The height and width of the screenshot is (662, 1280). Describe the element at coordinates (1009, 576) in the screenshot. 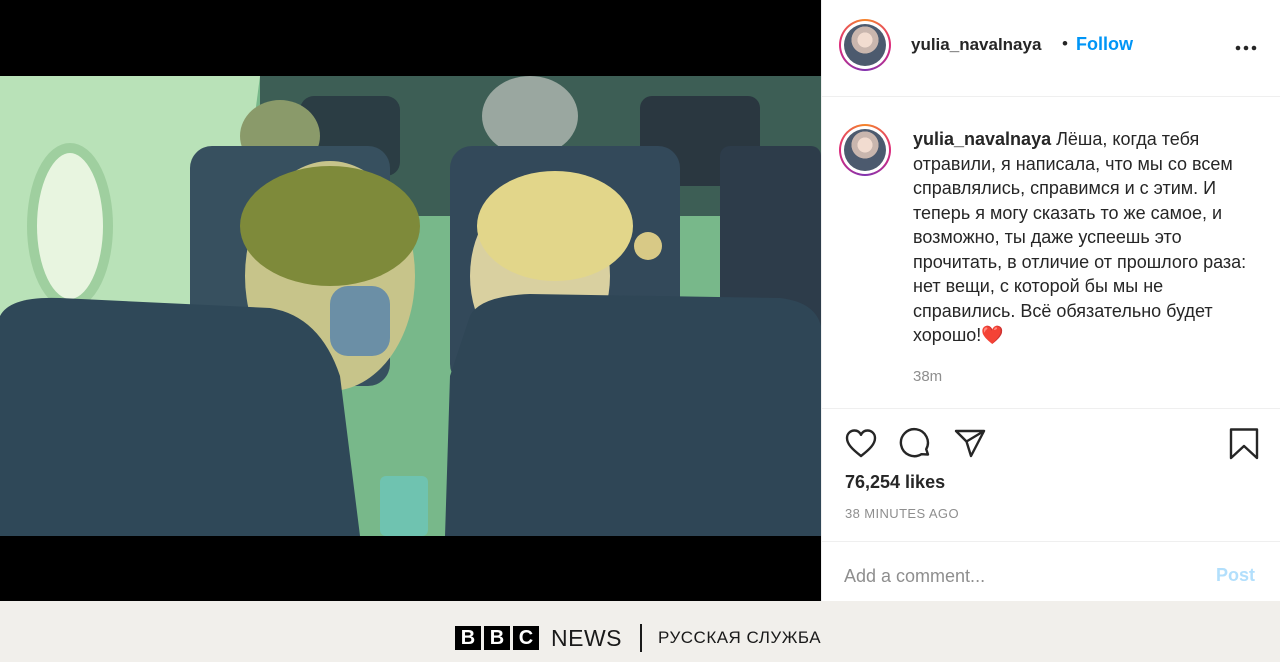

I see `comment-input` at that location.